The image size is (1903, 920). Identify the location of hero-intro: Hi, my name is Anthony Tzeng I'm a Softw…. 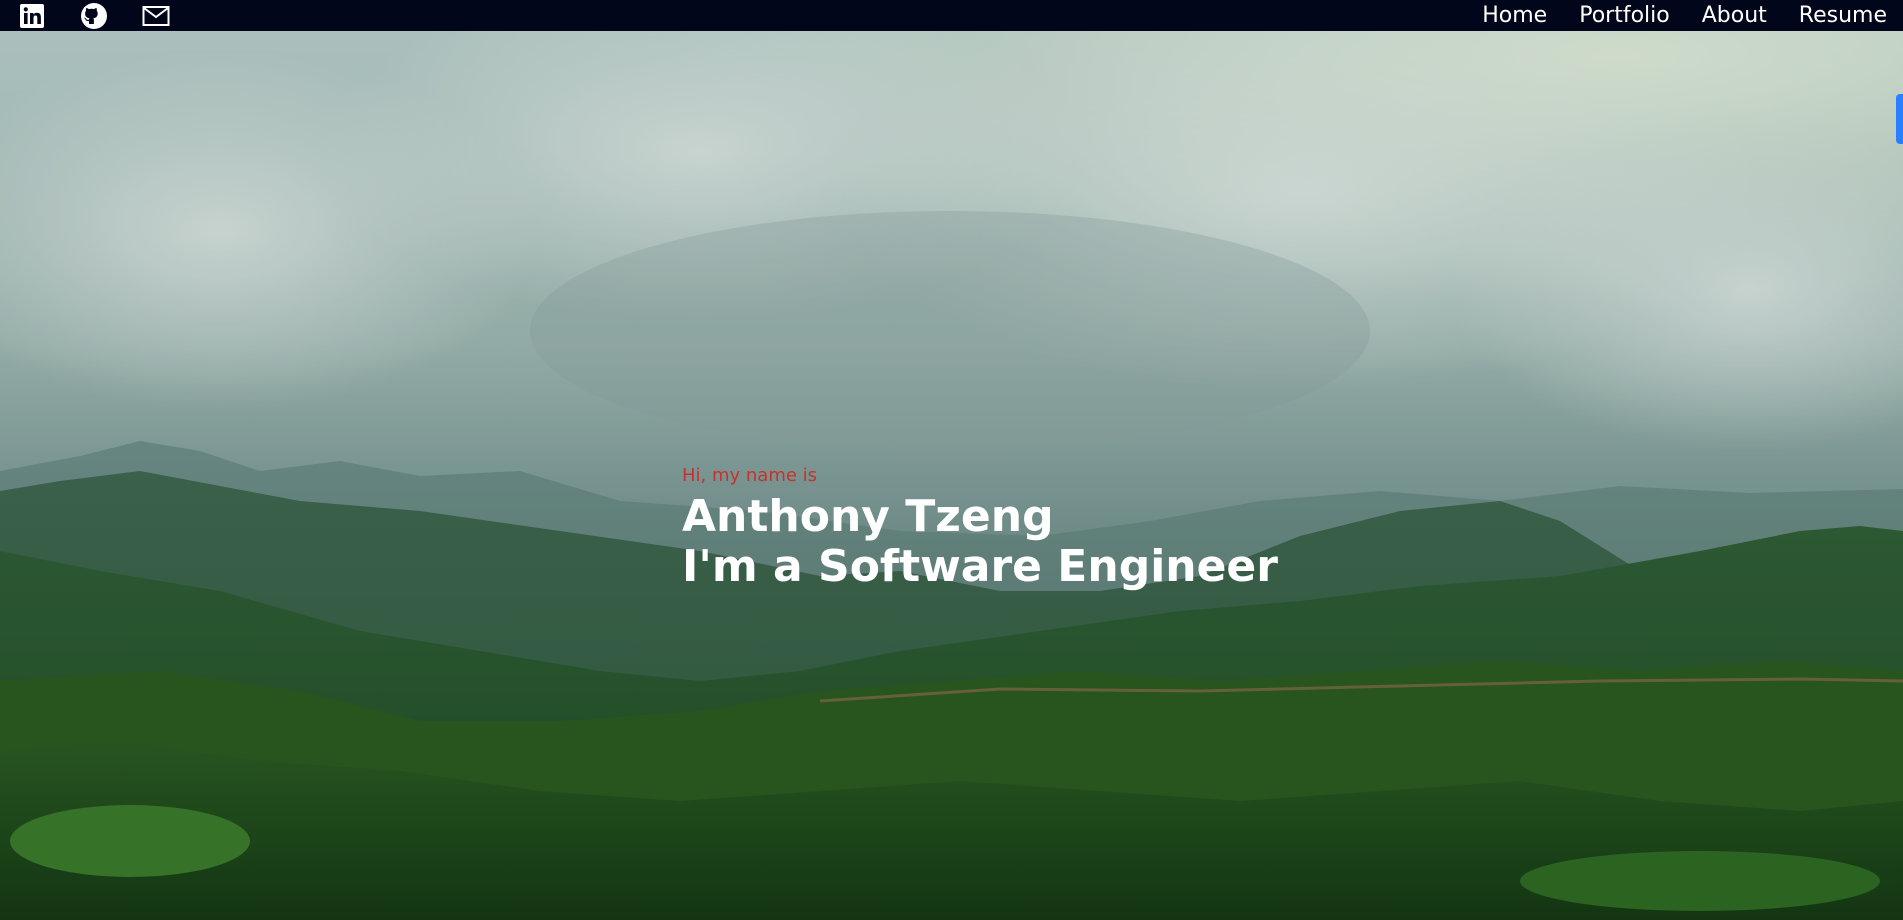
(980, 528).